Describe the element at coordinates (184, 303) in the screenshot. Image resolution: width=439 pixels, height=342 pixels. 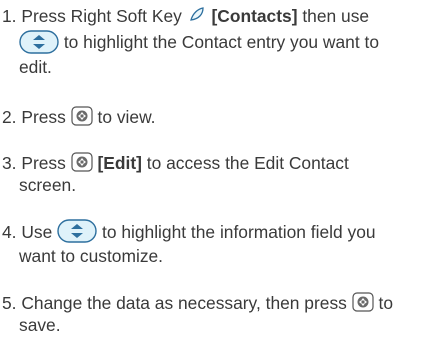
I see `step-text: Change the data as necessary, then press` at that location.